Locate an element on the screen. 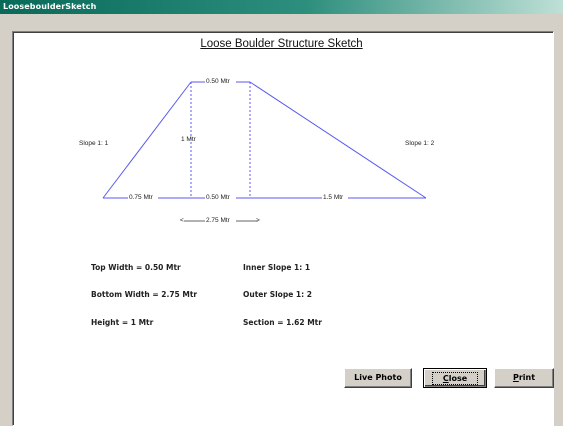 This screenshot has height=426, width=563. right-slope-label: Slope 1: 2 is located at coordinates (420, 143).